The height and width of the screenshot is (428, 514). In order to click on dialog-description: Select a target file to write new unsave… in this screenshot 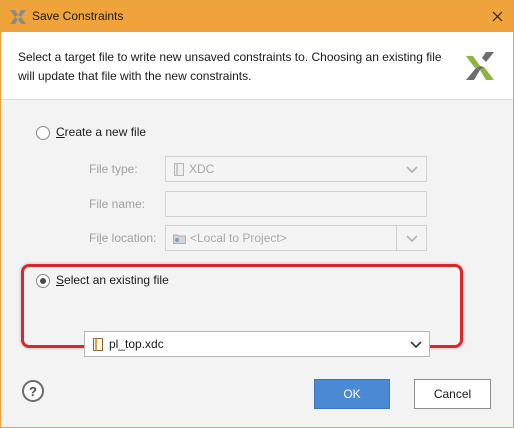, I will do `click(230, 66)`.